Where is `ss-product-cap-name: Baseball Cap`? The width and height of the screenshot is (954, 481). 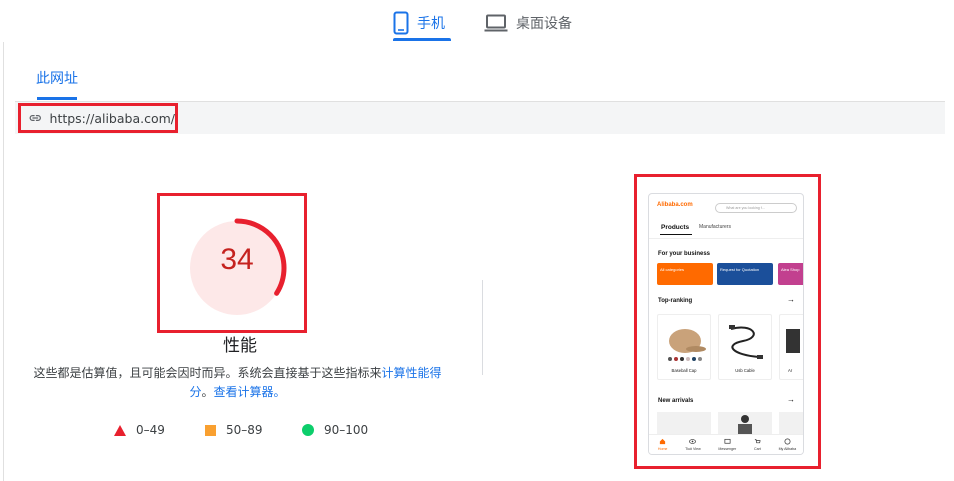 ss-product-cap-name: Baseball Cap is located at coordinates (684, 370).